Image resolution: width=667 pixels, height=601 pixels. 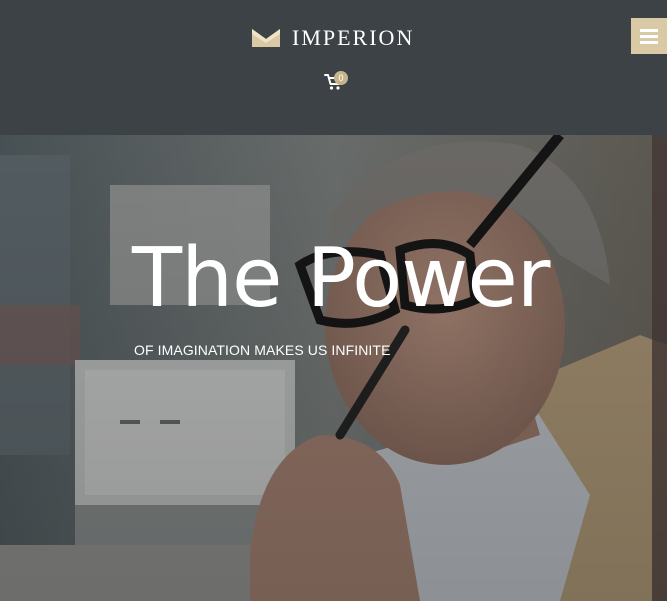 What do you see at coordinates (262, 350) in the screenshot?
I see `hero-subtitle: OF IMAGINATION MAKES US INFINITE` at bounding box center [262, 350].